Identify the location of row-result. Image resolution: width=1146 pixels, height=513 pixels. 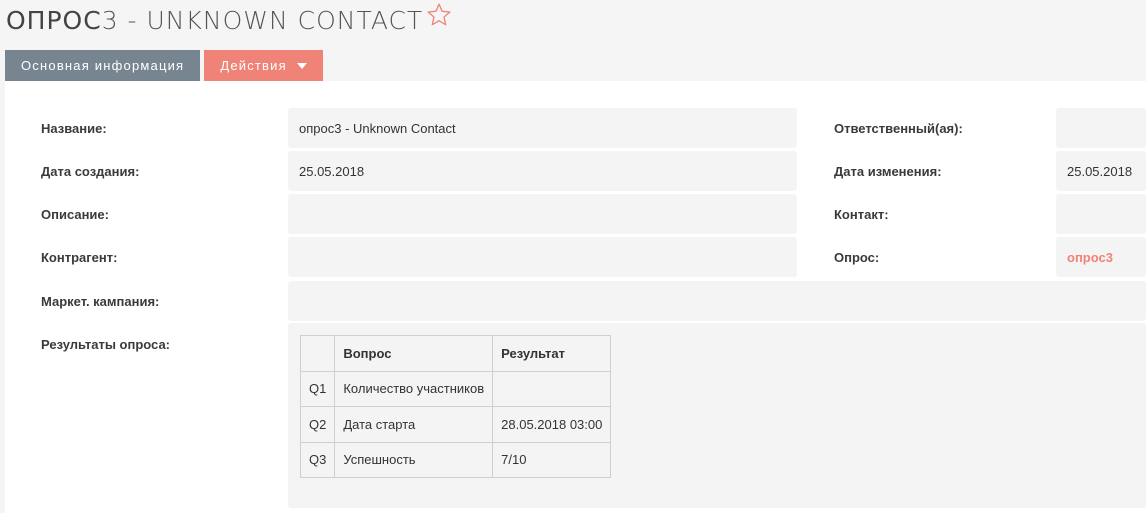
(552, 388).